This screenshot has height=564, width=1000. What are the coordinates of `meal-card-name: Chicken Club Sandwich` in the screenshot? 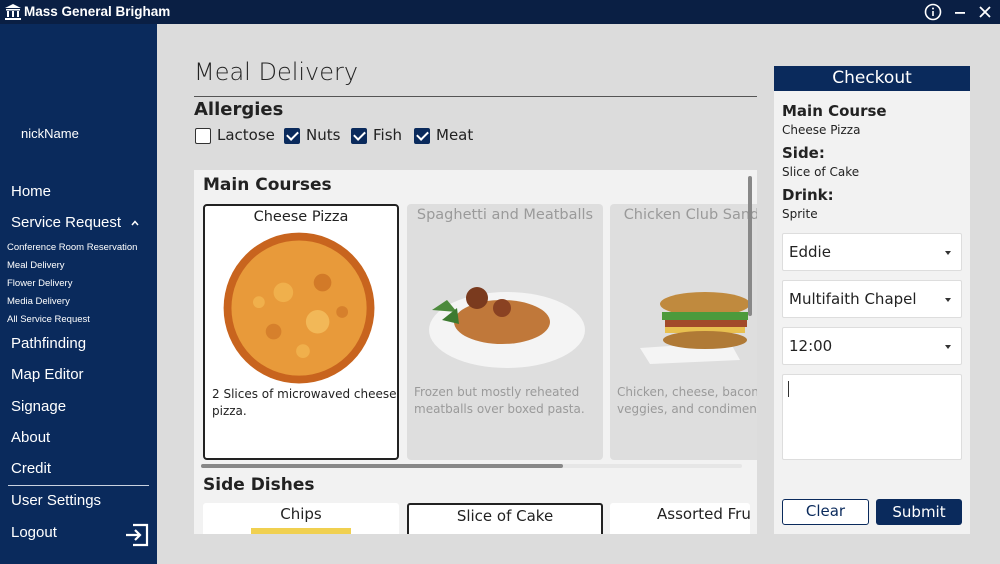 It's located at (690, 215).